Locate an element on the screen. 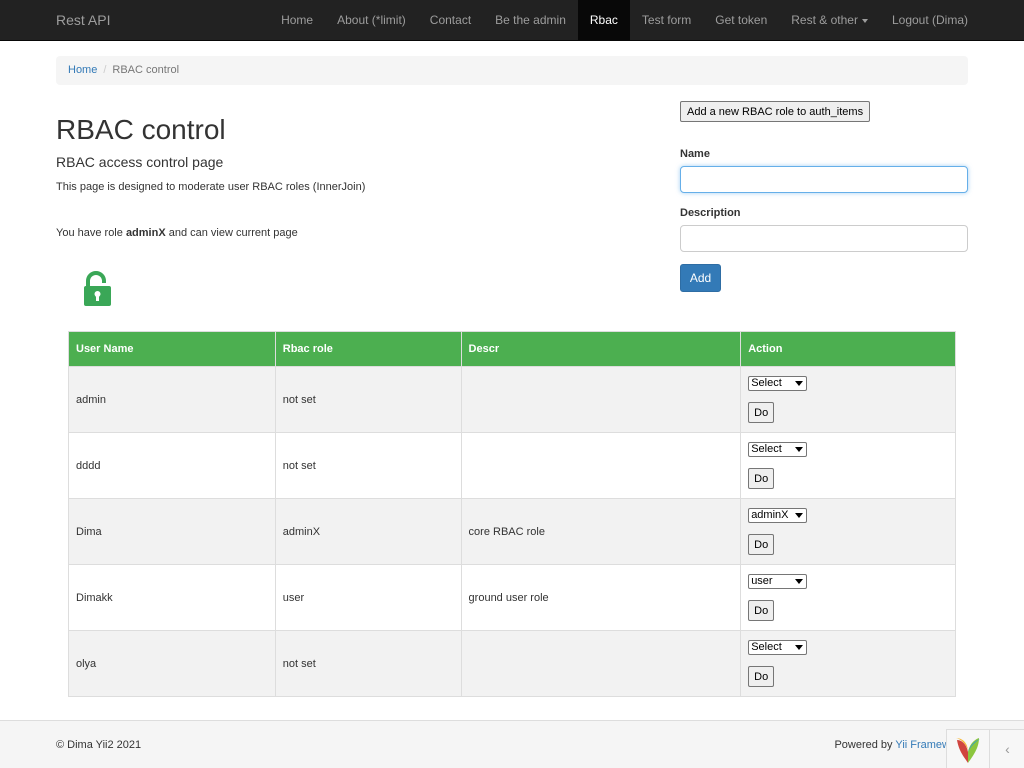  nav-item-about: About (*limit) is located at coordinates (371, 20).